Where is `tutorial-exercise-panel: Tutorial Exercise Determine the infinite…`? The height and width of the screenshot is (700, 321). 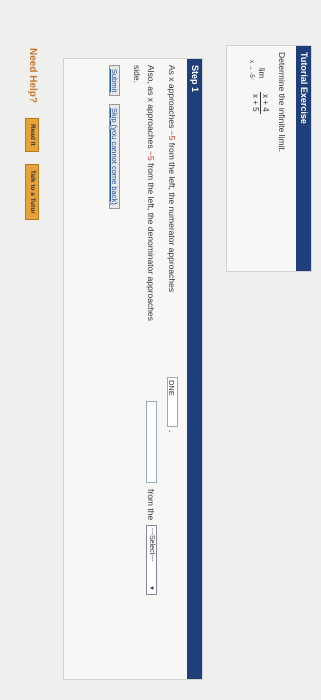 tutorial-exercise-panel: Tutorial Exercise Determine the infinite… is located at coordinates (269, 158).